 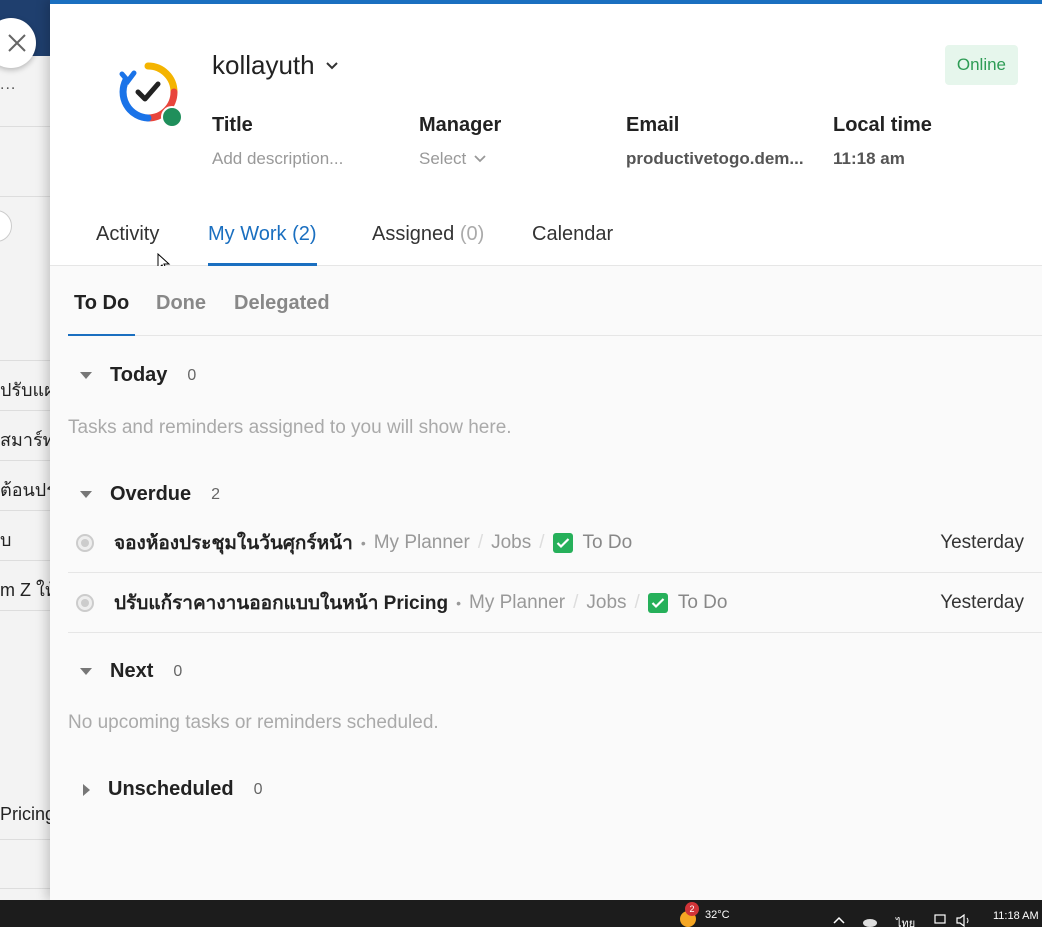 I want to click on section-today-header: Today 0, so click(x=138, y=375).